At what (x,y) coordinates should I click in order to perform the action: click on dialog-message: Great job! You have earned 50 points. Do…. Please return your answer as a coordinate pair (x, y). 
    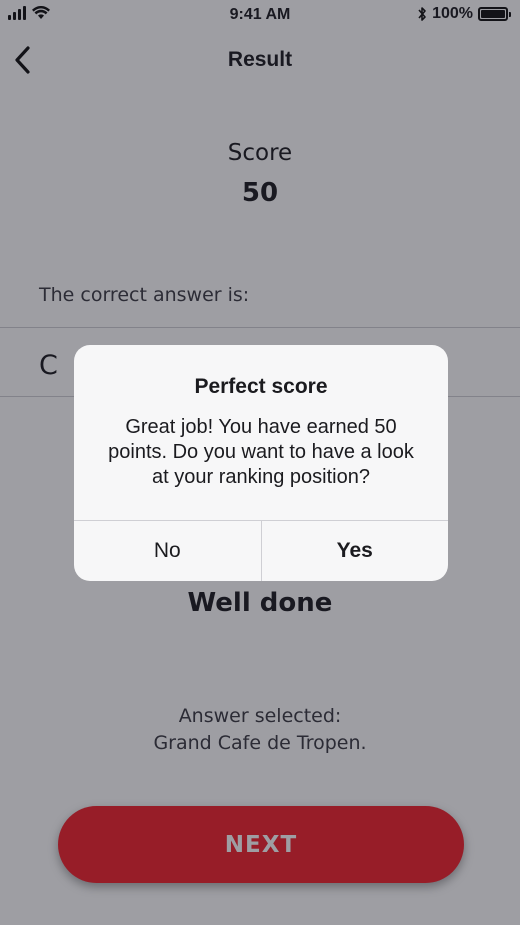
    Looking at the image, I should click on (261, 452).